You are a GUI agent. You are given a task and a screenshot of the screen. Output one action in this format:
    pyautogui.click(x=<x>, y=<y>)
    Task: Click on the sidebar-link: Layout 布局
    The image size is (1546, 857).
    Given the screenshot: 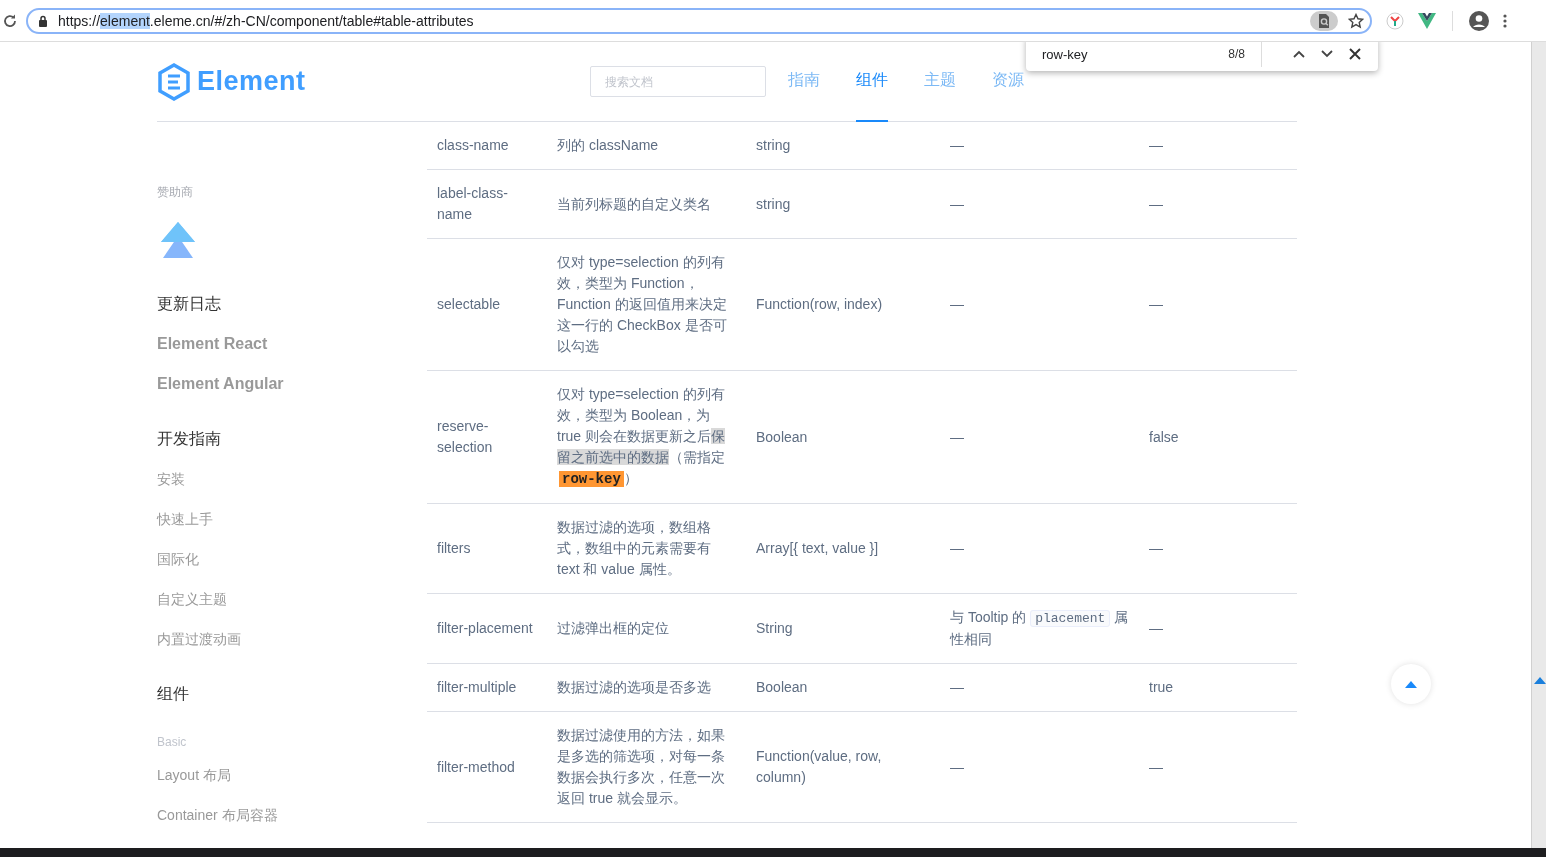 What is the action you would take?
    pyautogui.click(x=292, y=775)
    